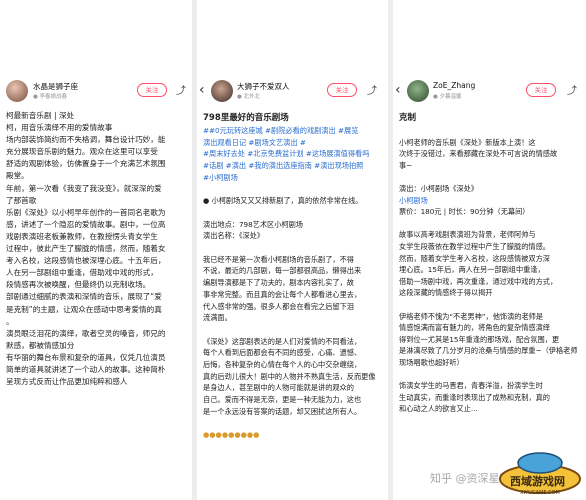  Describe the element at coordinates (292, 143) in the screenshot. I see `hashtag-line: 演出观看日记 #剧场文艺演出 #` at that location.